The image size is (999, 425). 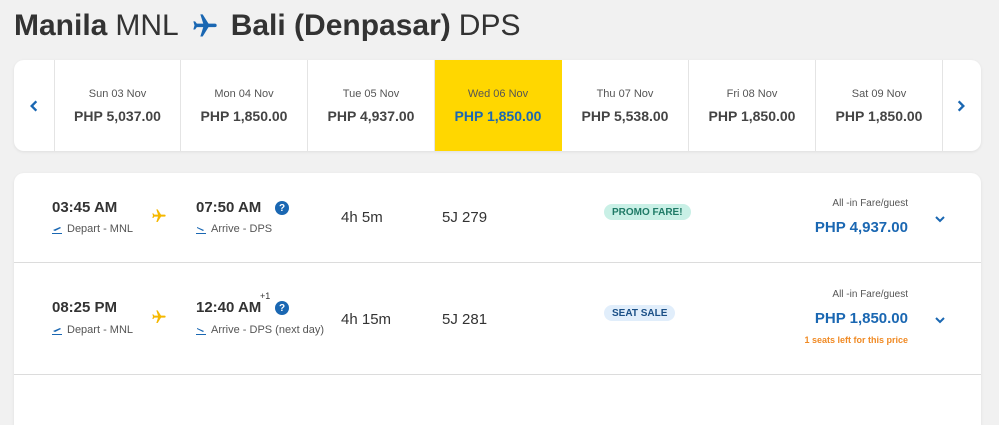 What do you see at coordinates (229, 207) in the screenshot?
I see `arrive-time: 07:50 AM` at bounding box center [229, 207].